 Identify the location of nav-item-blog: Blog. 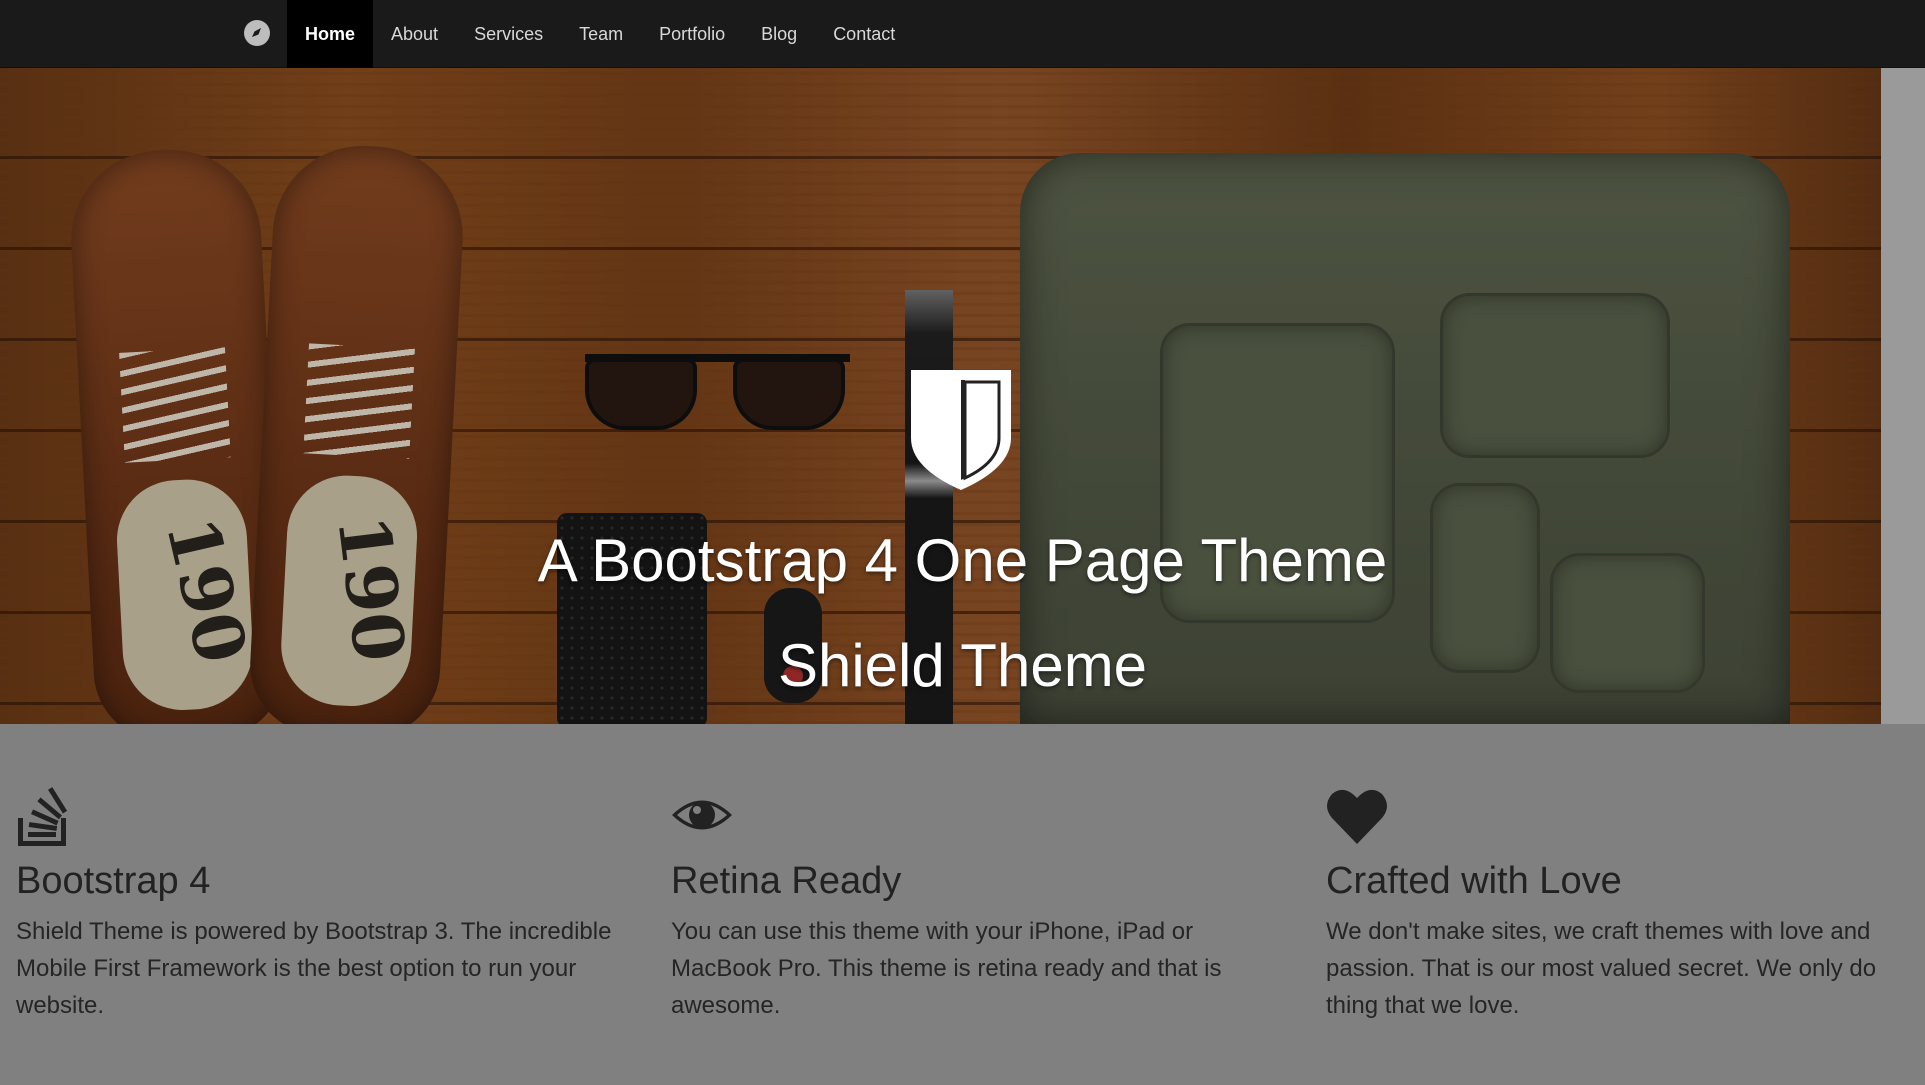
(779, 34).